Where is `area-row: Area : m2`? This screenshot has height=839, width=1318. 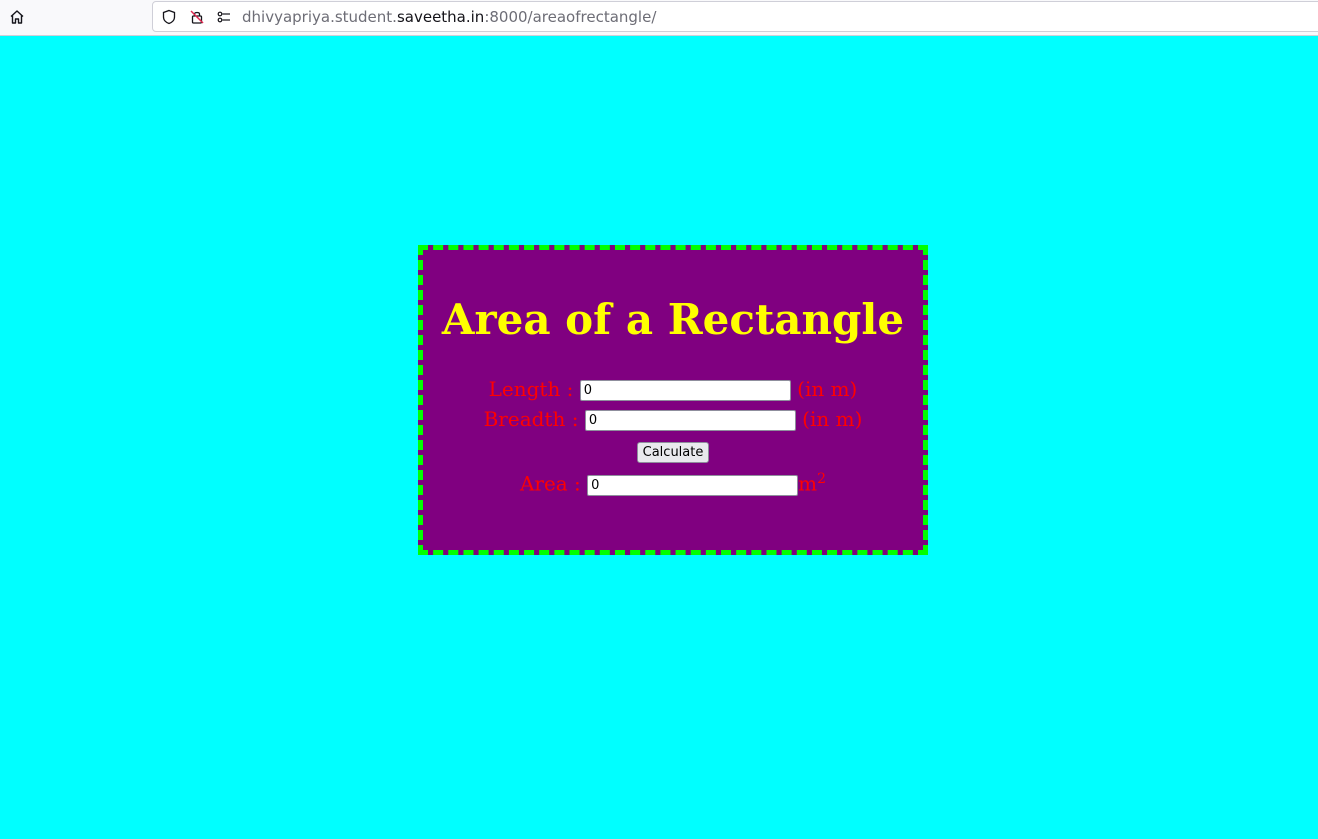
area-row: Area : m2 is located at coordinates (673, 481).